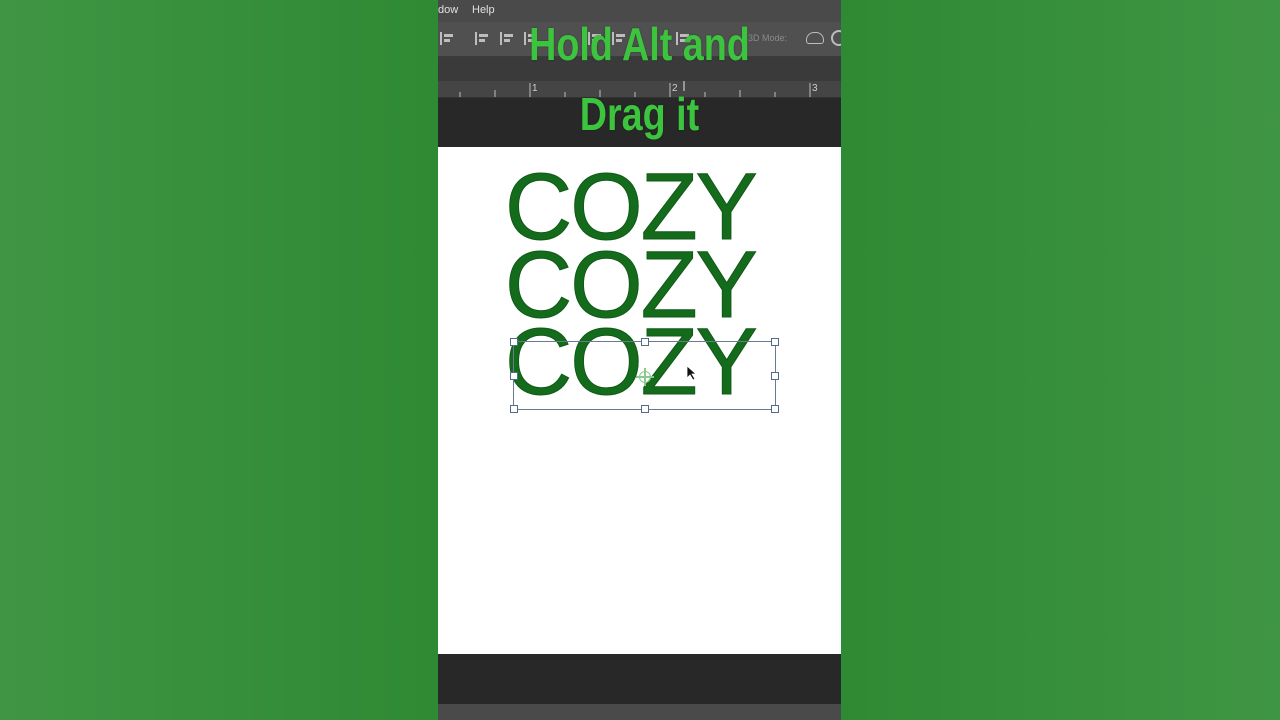 This screenshot has height=720, width=1280. What do you see at coordinates (639, 679) in the screenshot?
I see `pasteboard-bottom` at bounding box center [639, 679].